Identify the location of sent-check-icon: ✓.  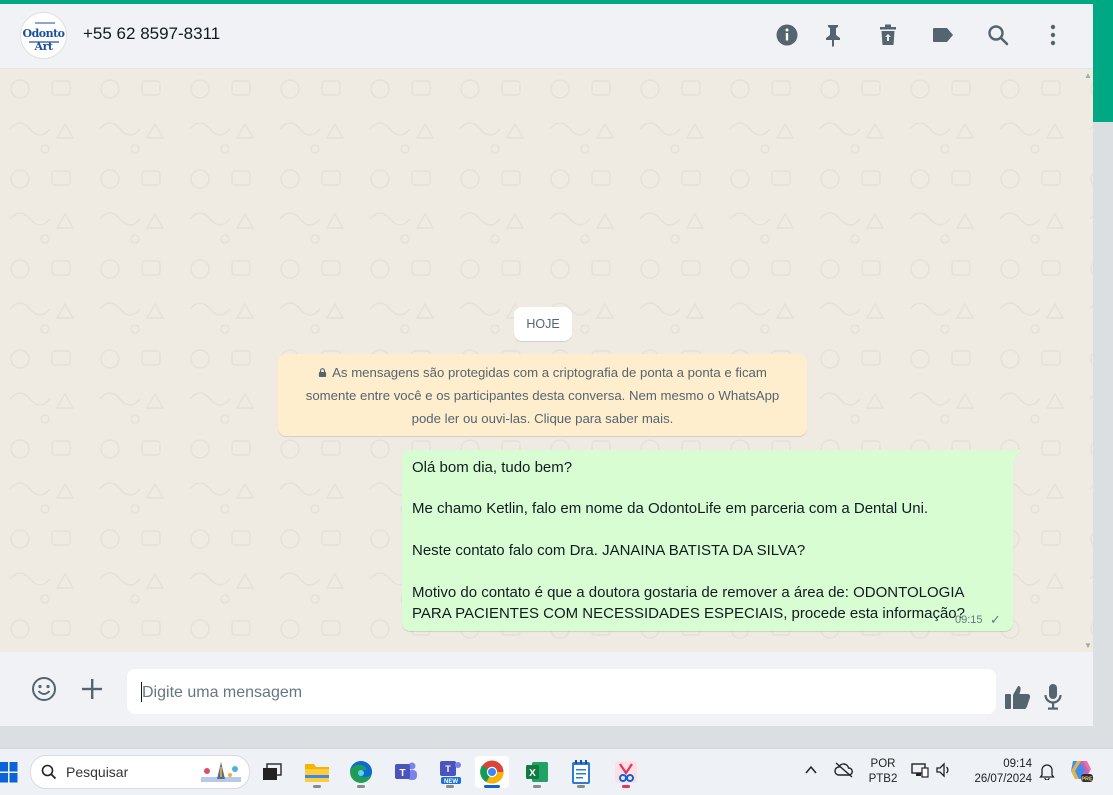
(995, 619).